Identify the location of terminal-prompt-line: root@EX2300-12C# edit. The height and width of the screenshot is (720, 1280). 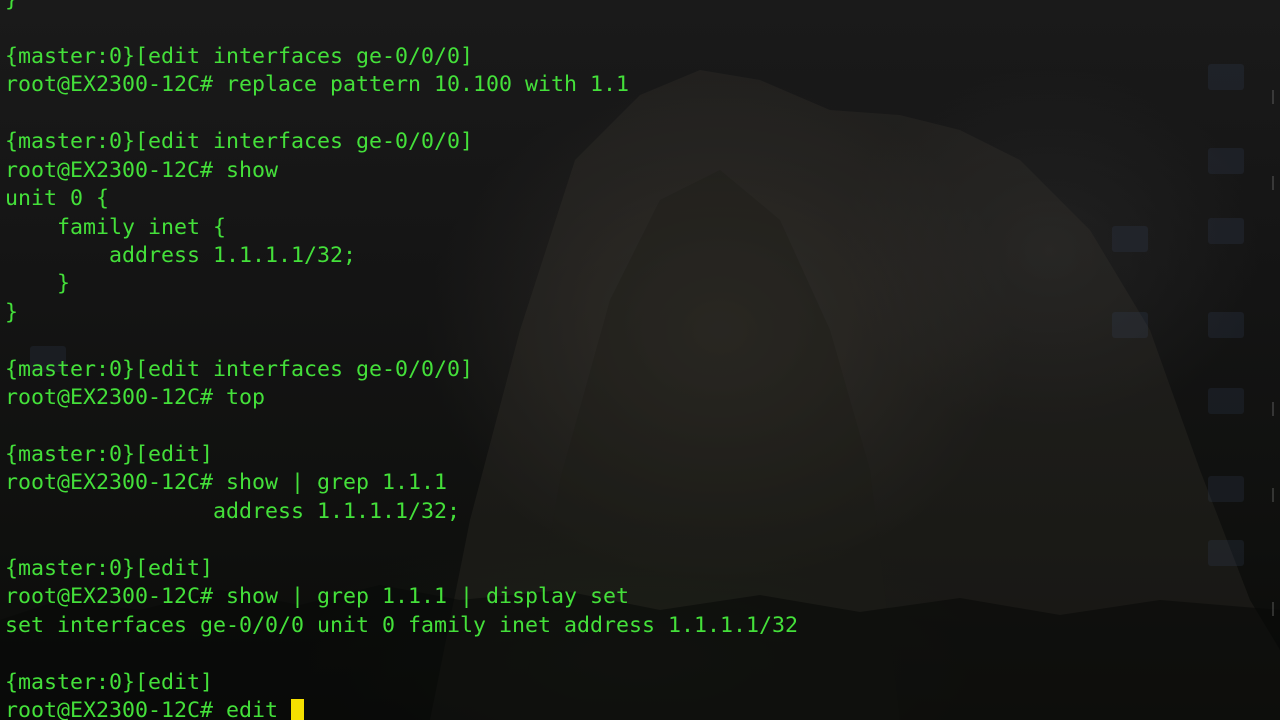
(640, 708).